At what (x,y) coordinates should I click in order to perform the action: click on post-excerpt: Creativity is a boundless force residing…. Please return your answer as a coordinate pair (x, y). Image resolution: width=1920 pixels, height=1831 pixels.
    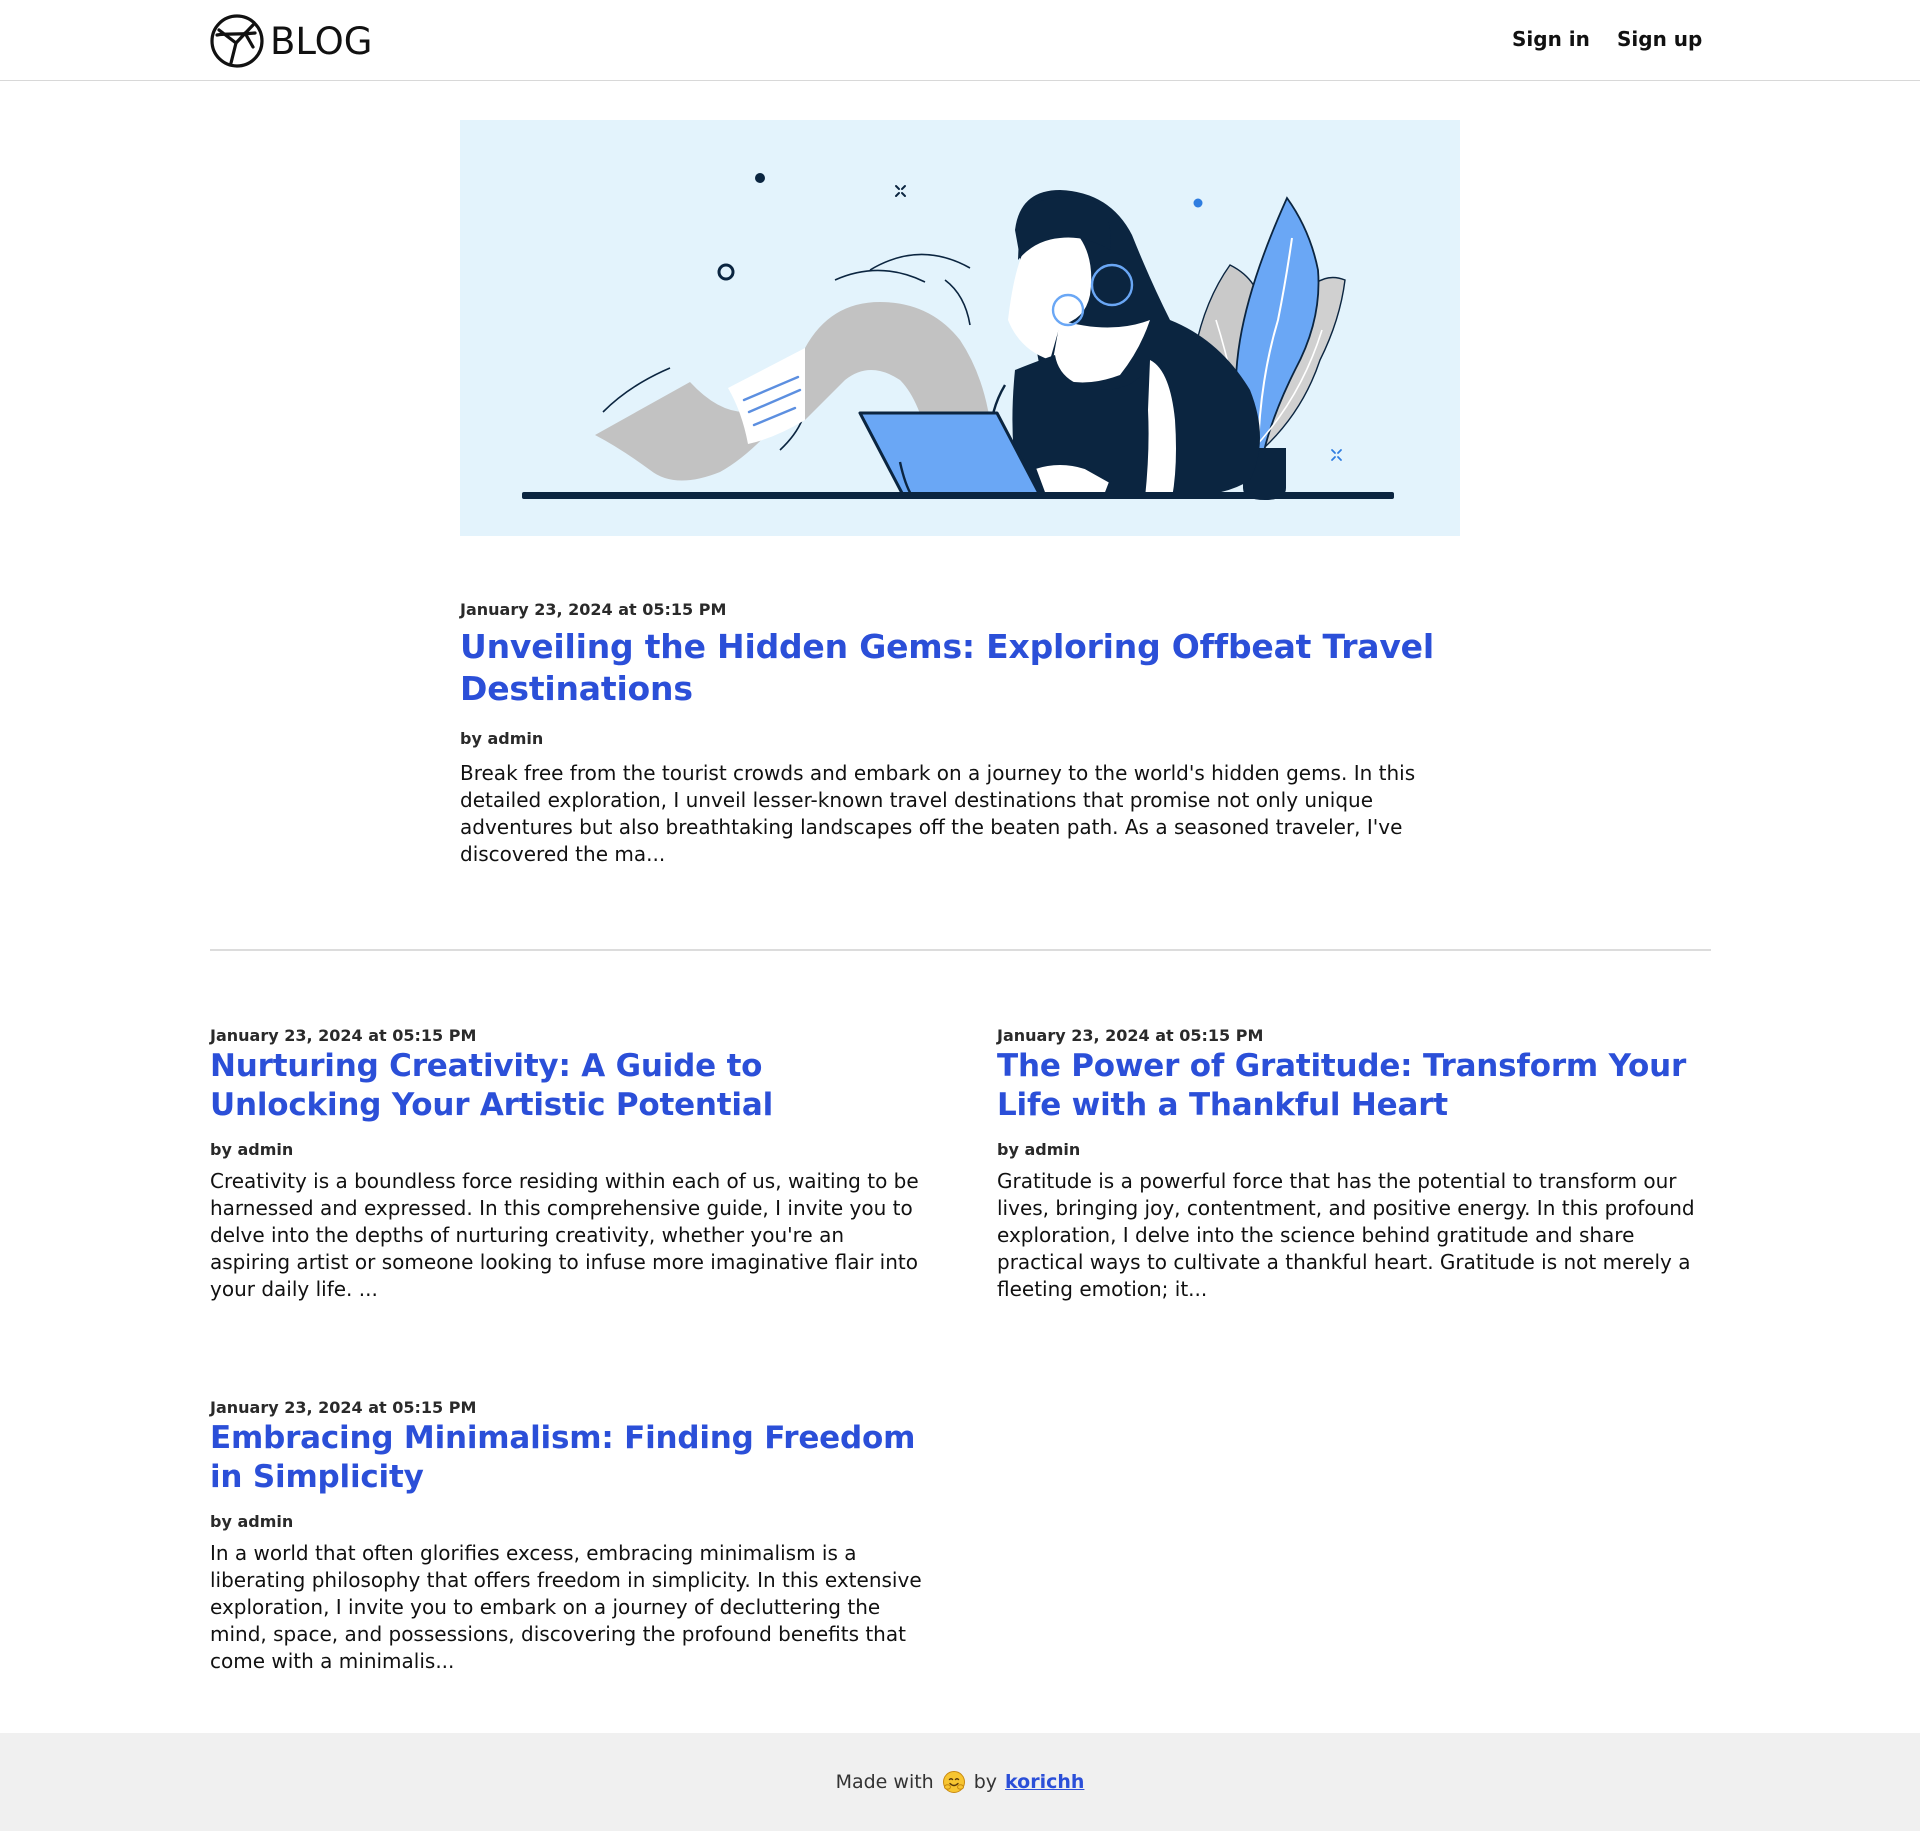
    Looking at the image, I should click on (564, 1235).